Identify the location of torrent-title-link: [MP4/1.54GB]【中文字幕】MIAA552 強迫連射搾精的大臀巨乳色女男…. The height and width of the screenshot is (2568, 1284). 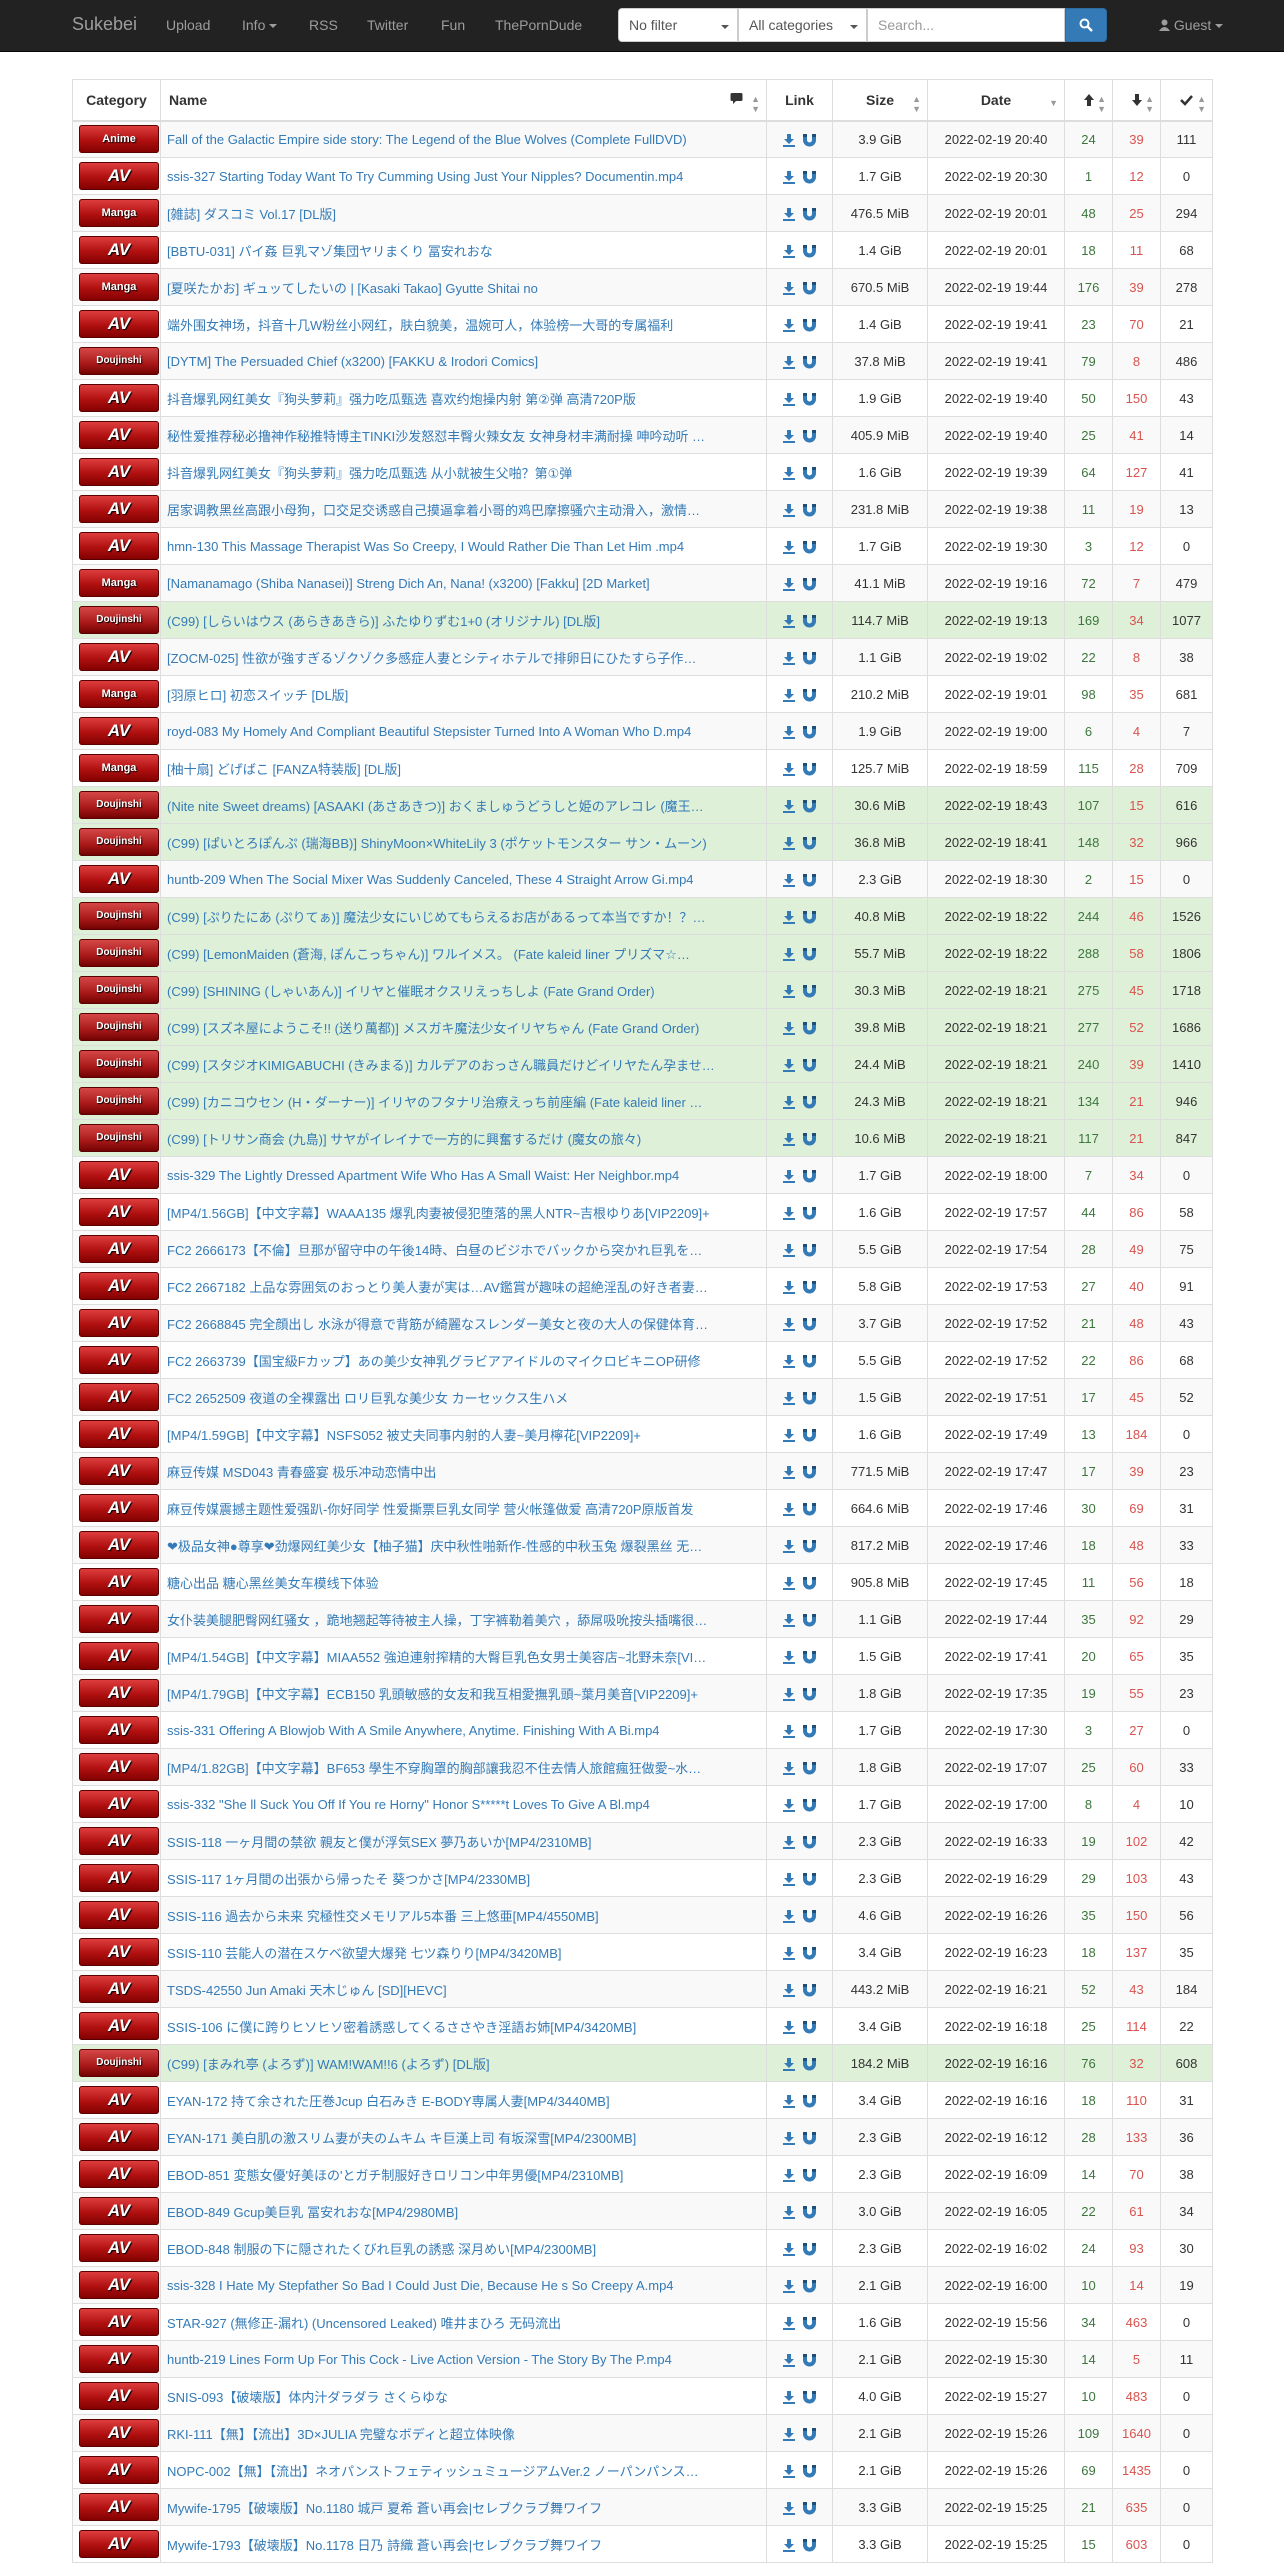
(436, 1657).